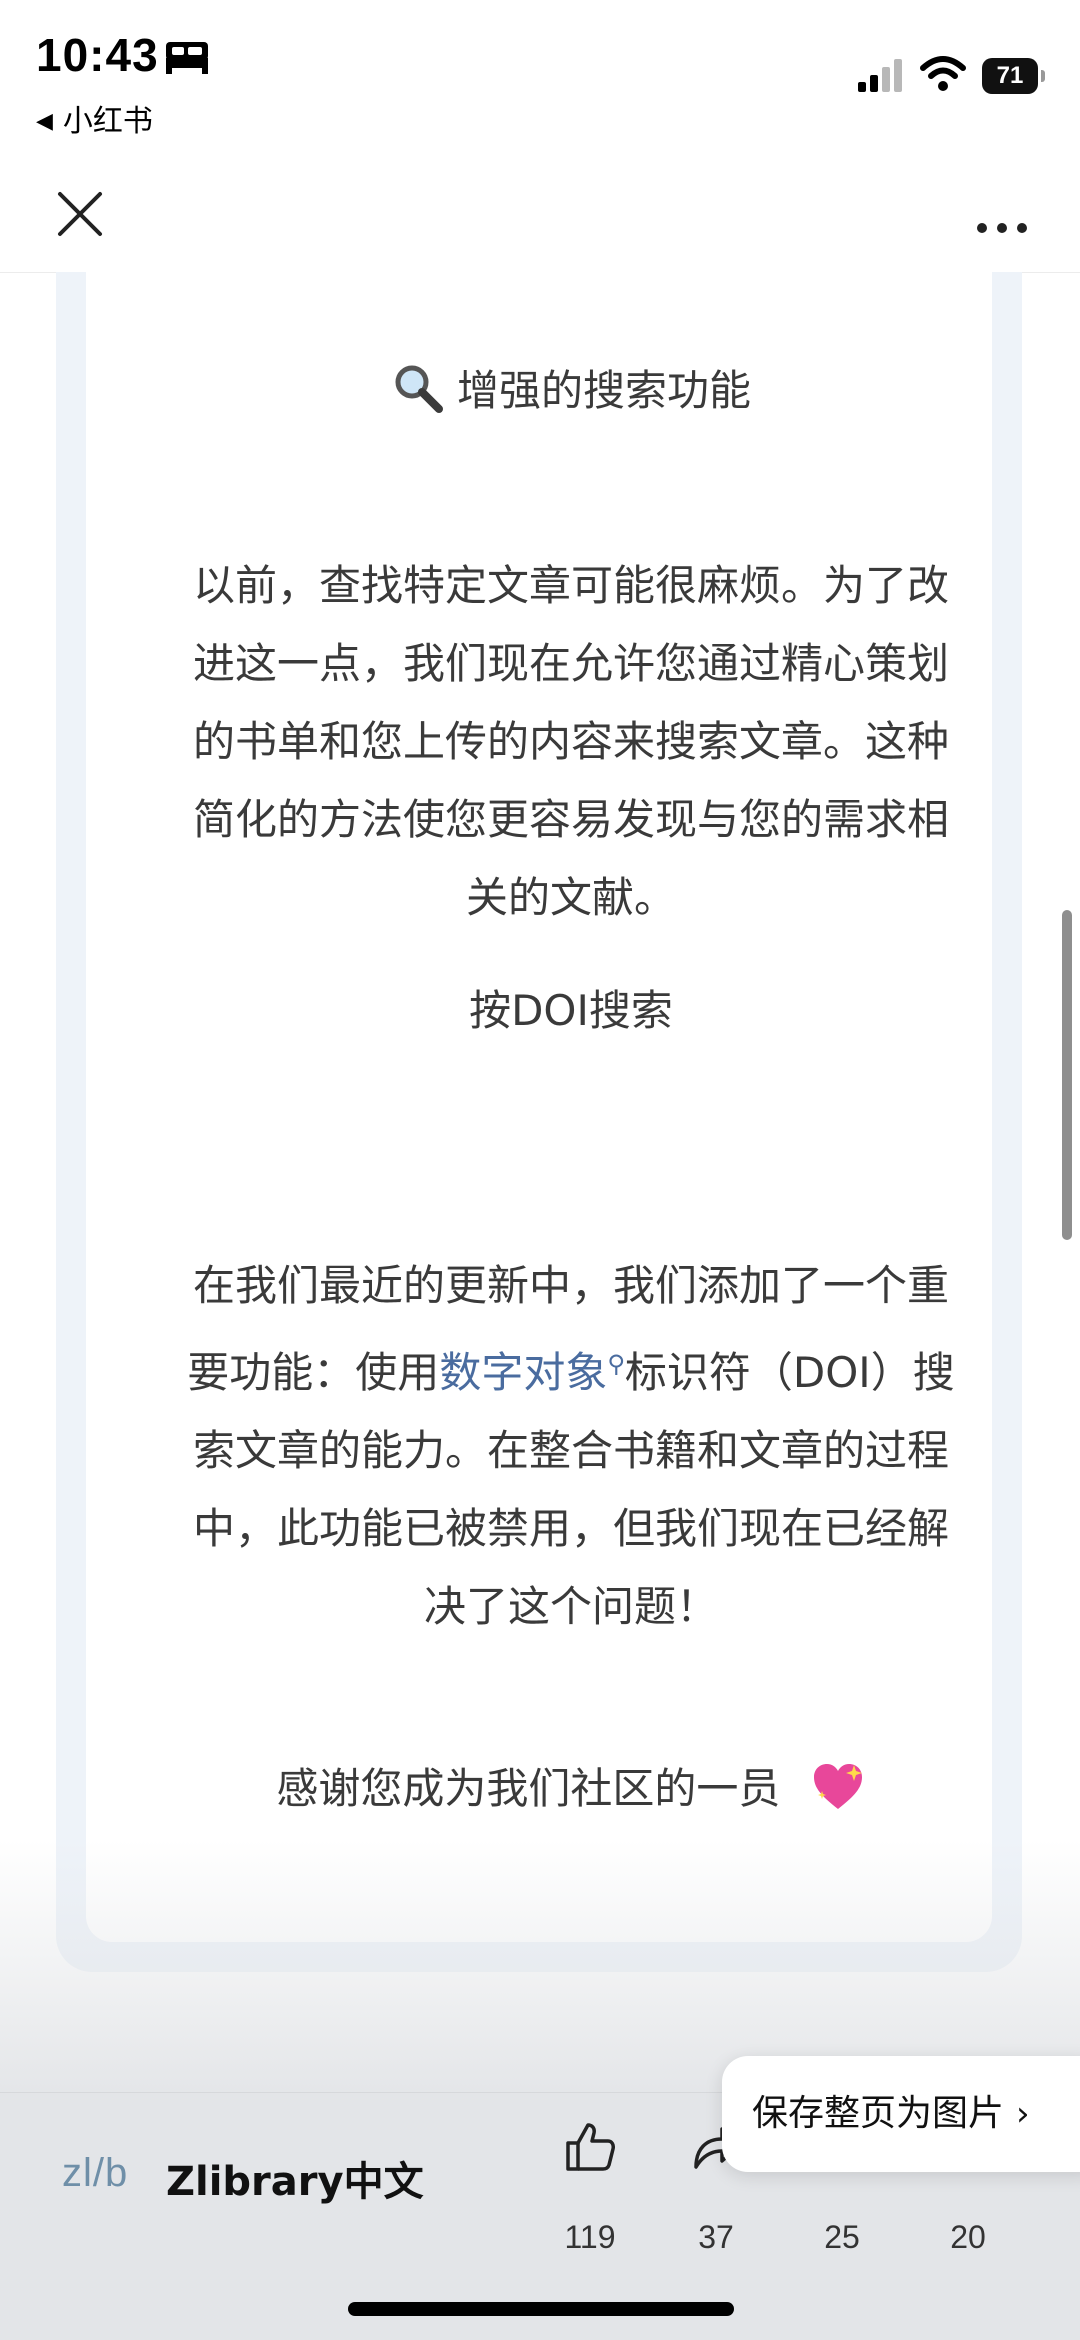 The width and height of the screenshot is (1080, 2340). What do you see at coordinates (968, 2237) in the screenshot?
I see `comment-count: 20` at bounding box center [968, 2237].